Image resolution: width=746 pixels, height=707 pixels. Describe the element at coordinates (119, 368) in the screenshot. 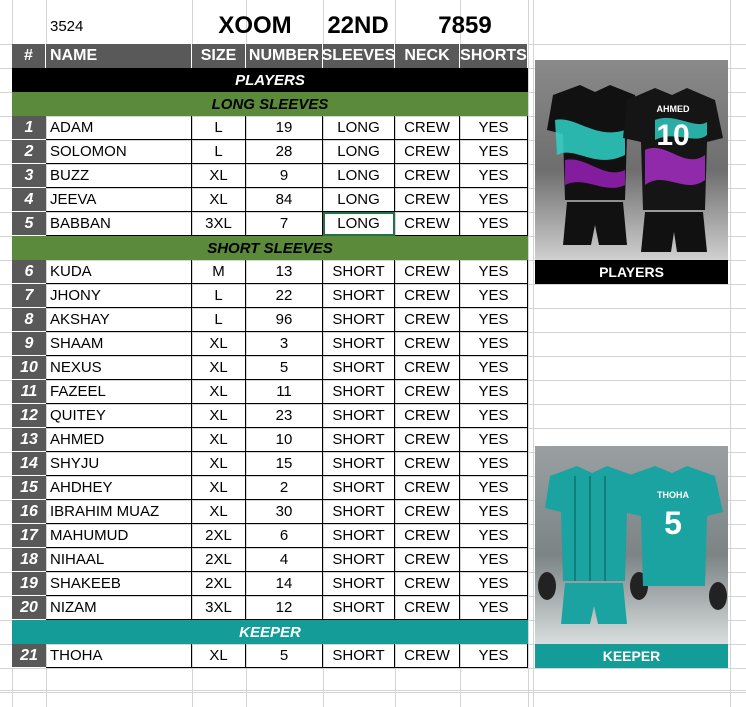

I see `player-name: NEXUS` at that location.